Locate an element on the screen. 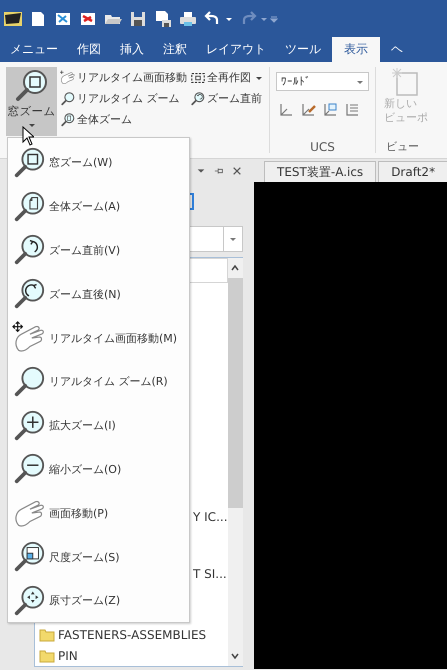 Image resolution: width=447 pixels, height=670 pixels. ribbon-tab: 挿入 is located at coordinates (132, 49).